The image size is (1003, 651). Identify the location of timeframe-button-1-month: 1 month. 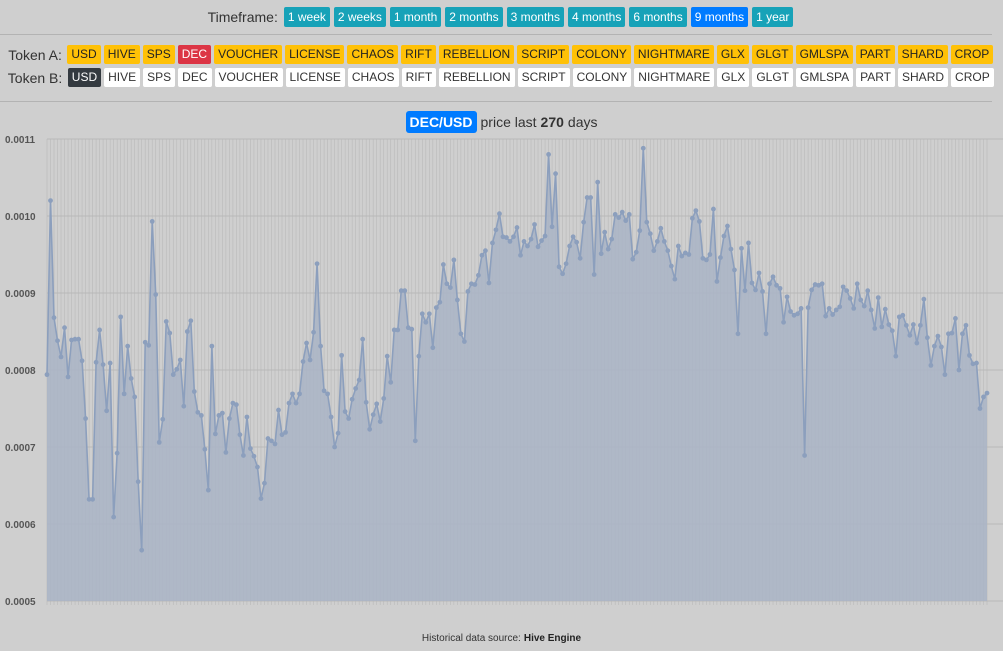
(415, 17).